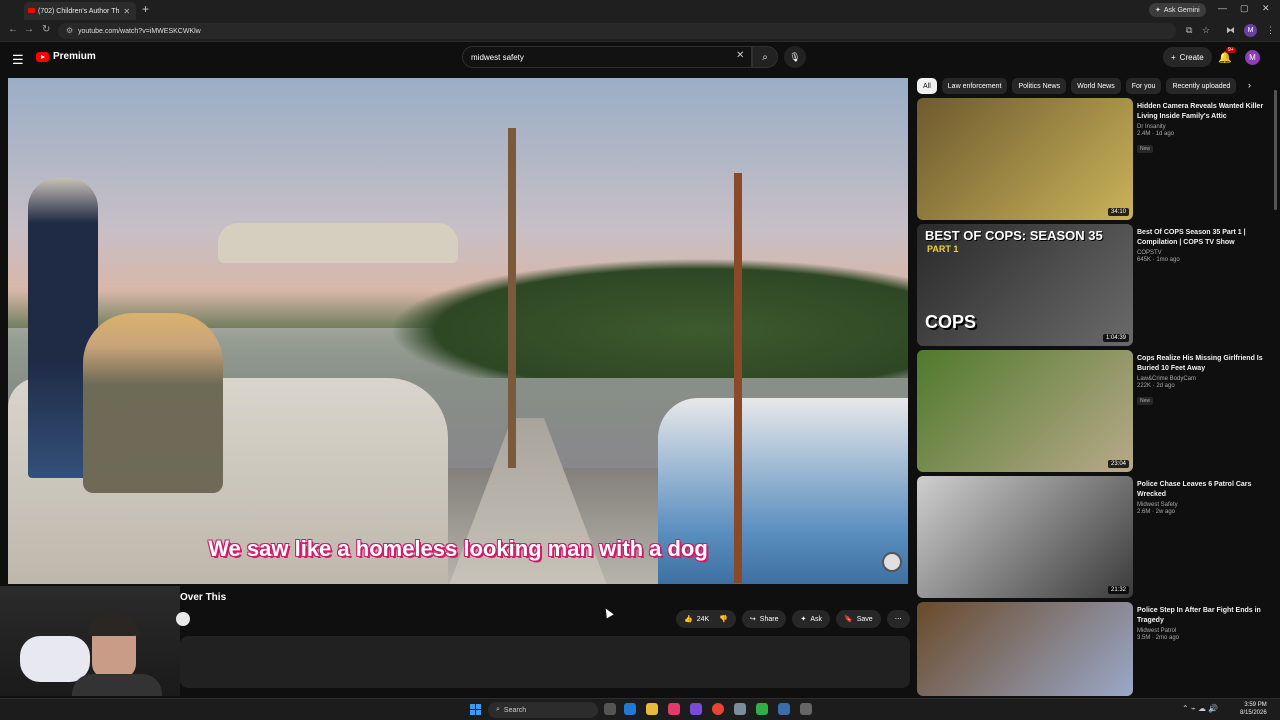 This screenshot has width=1280, height=720. I want to click on taskbar-search-icon: ⌕, so click(498, 709).